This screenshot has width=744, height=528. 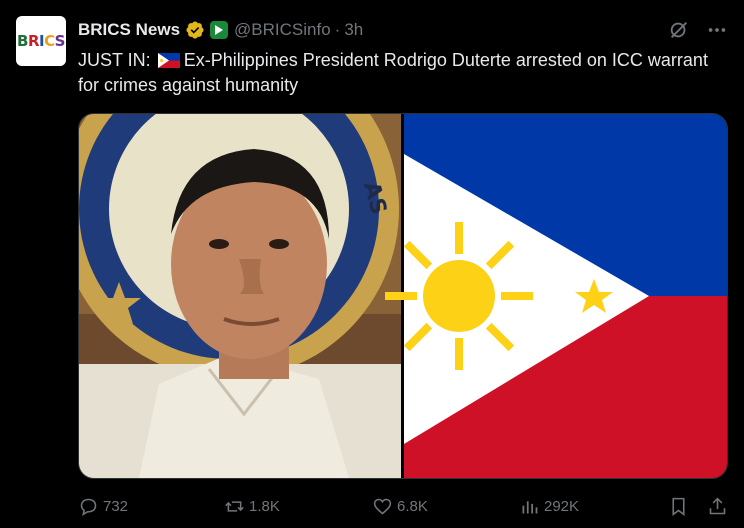 I want to click on share-icon, so click(x=717, y=506).